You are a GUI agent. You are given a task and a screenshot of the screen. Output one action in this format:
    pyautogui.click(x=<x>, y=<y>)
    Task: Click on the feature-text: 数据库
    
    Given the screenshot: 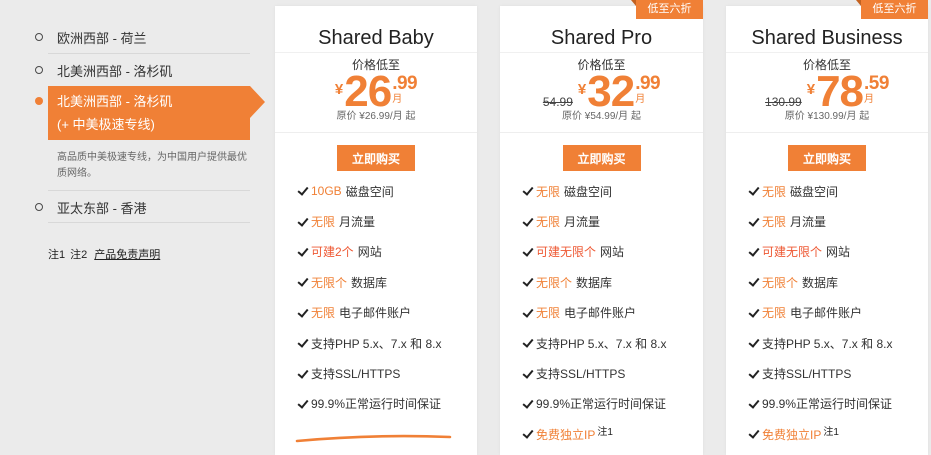 What is the action you would take?
    pyautogui.click(x=594, y=282)
    